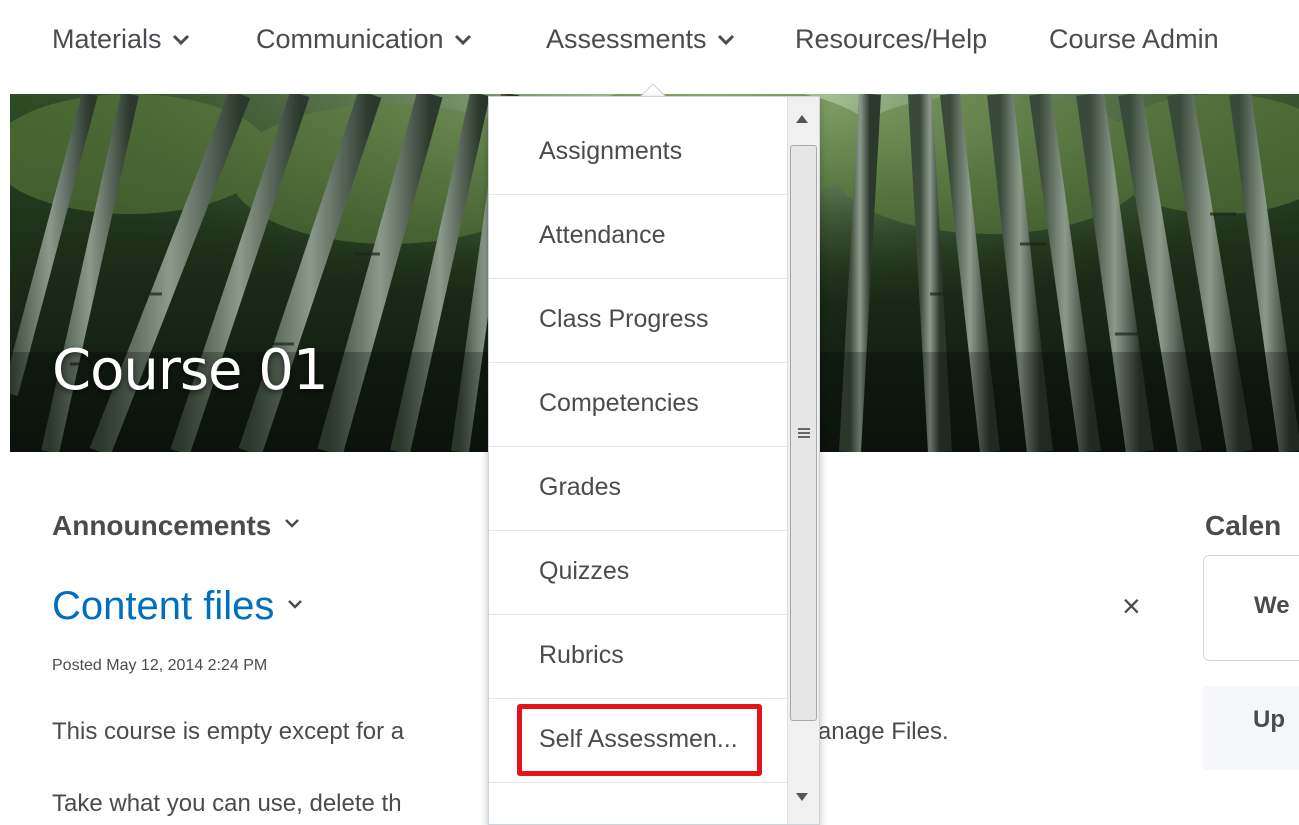 This screenshot has height=825, width=1299. I want to click on nav-resources-help: Resources/Help, so click(891, 39).